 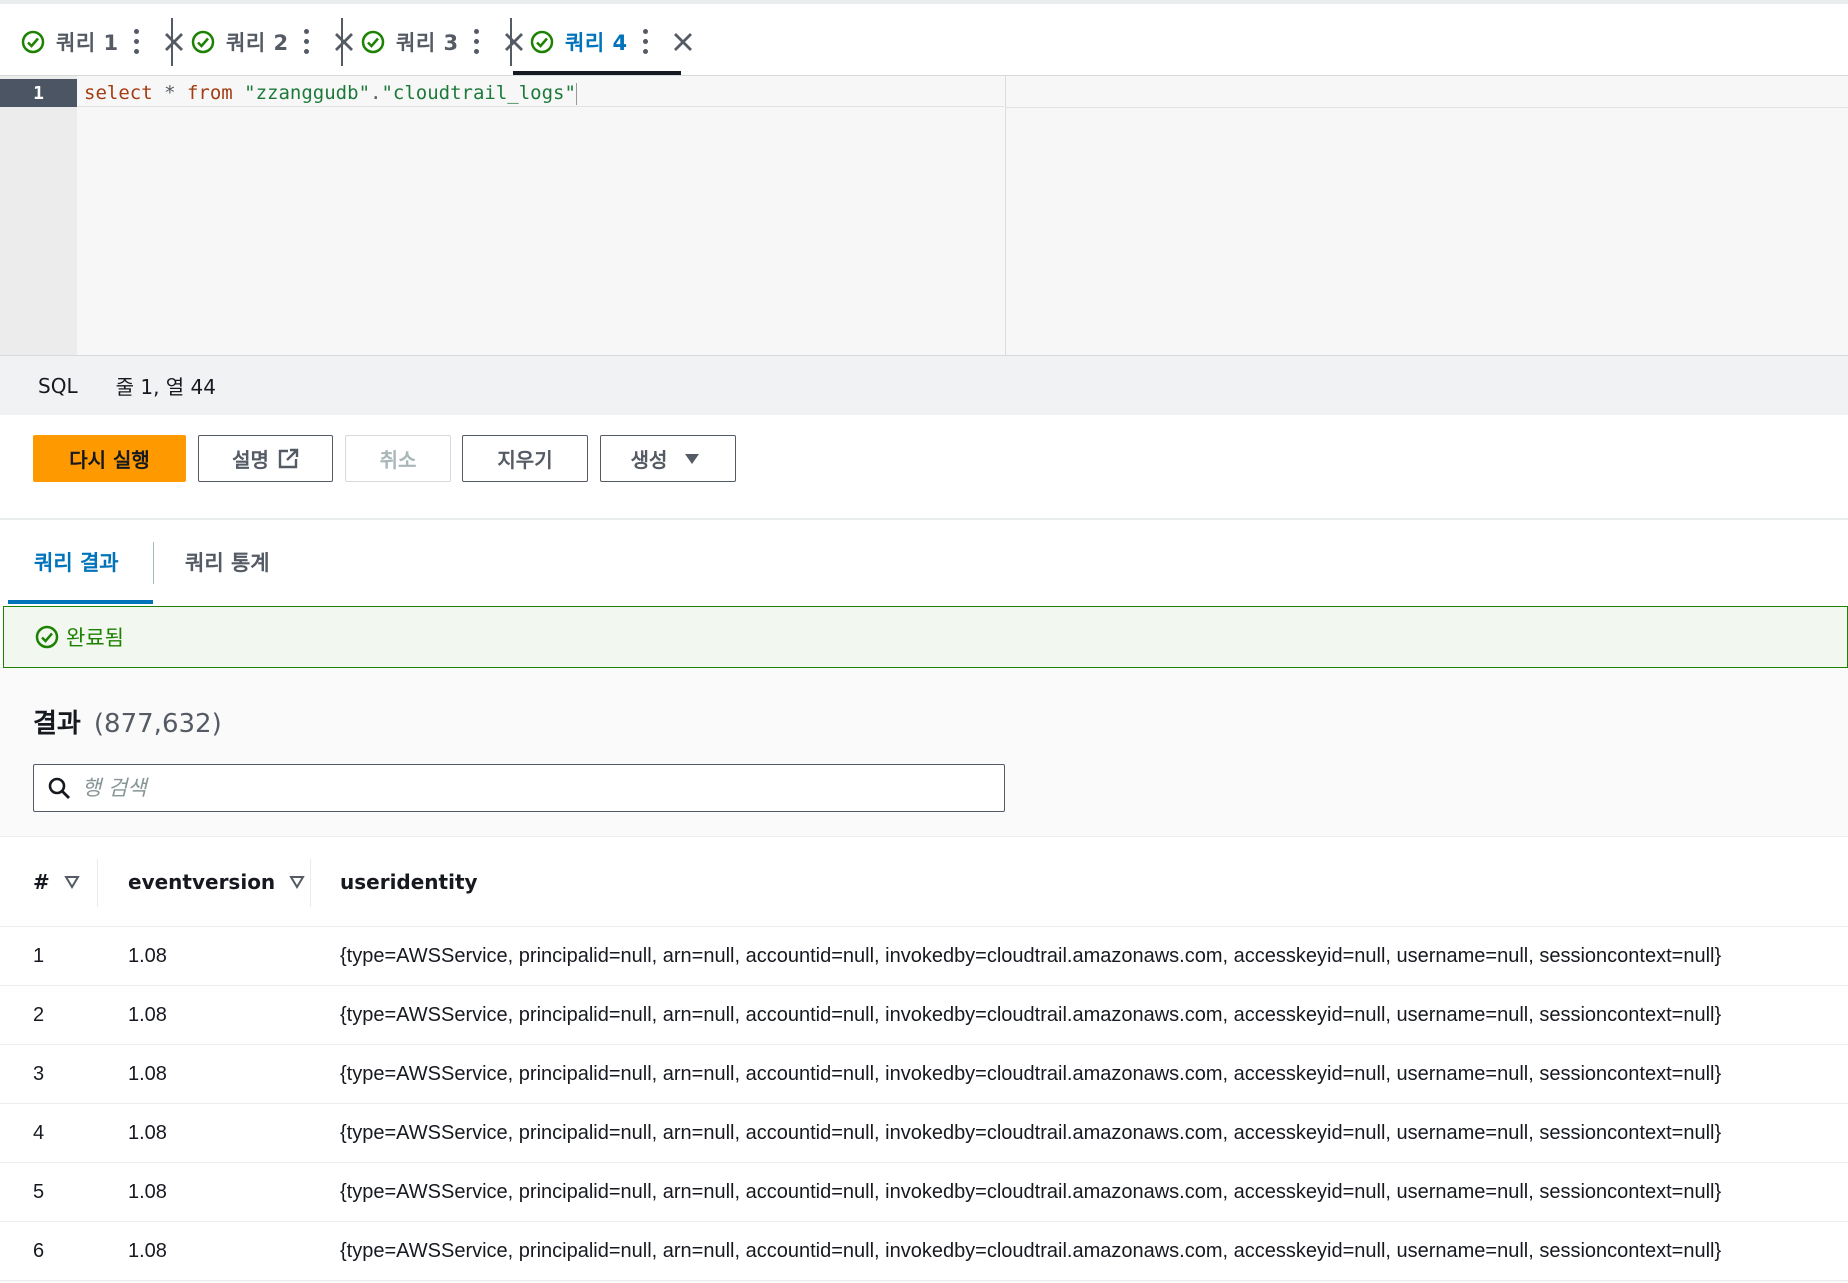 What do you see at coordinates (41, 882) in the screenshot?
I see `column-label: #` at bounding box center [41, 882].